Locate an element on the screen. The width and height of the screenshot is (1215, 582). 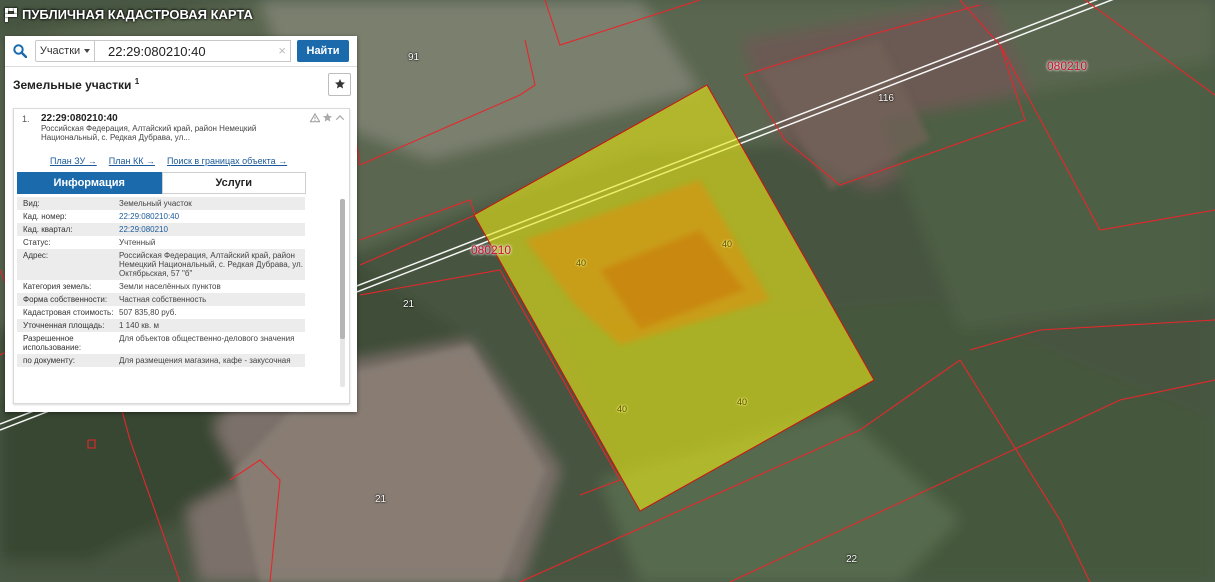
chevron-down-icon is located at coordinates (87, 51).